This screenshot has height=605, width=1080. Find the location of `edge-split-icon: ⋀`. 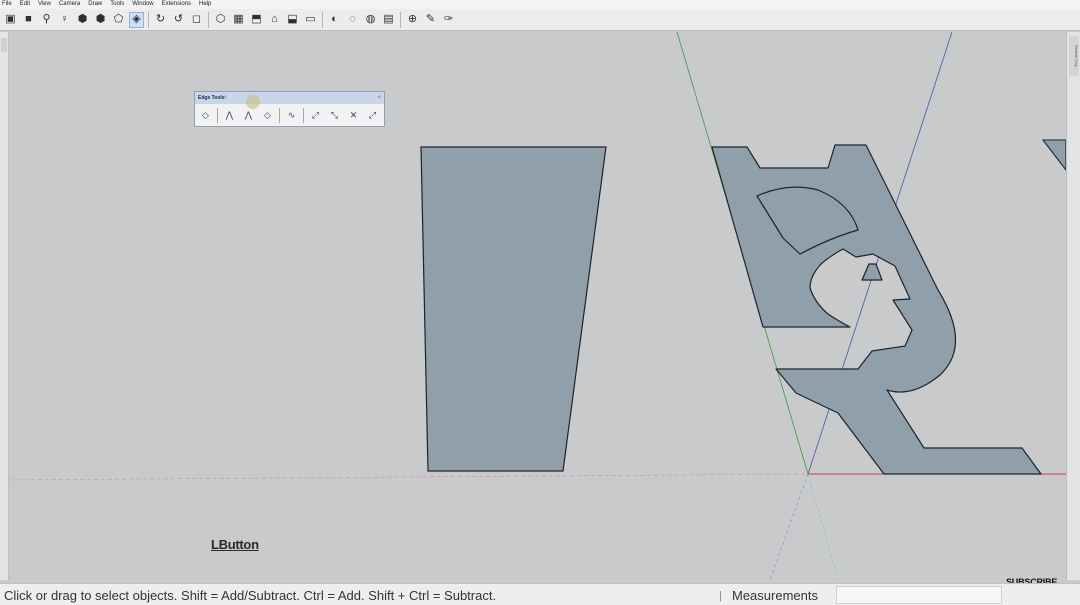

edge-split-icon: ⋀ is located at coordinates (229, 115).